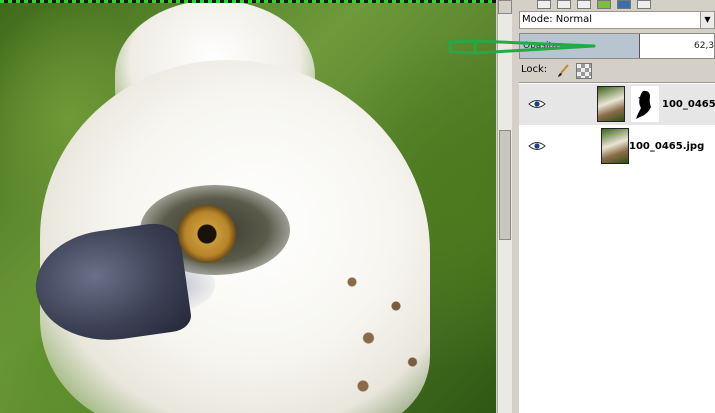 The image size is (715, 413). What do you see at coordinates (704, 46) in the screenshot?
I see `opacity-value: 62,3` at bounding box center [704, 46].